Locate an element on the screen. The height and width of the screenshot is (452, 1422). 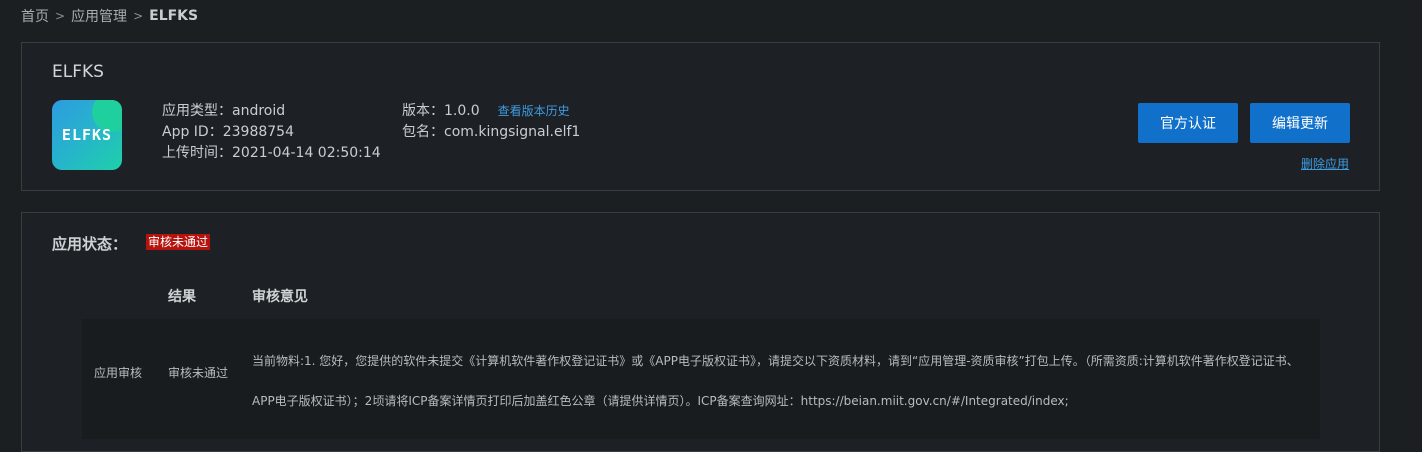
app-type-label: 应用类型： is located at coordinates (197, 111).